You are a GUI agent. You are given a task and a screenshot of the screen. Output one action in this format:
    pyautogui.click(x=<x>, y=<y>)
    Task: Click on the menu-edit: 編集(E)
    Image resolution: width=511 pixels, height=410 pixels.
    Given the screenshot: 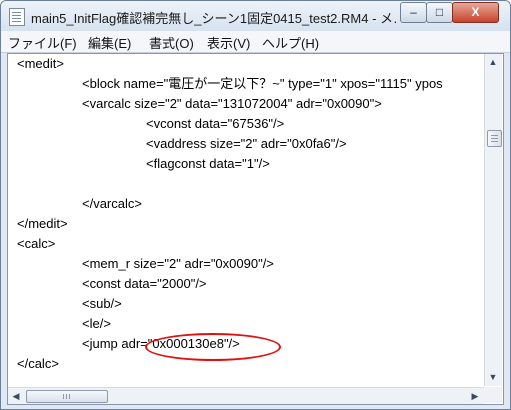 What is the action you would take?
    pyautogui.click(x=109, y=42)
    